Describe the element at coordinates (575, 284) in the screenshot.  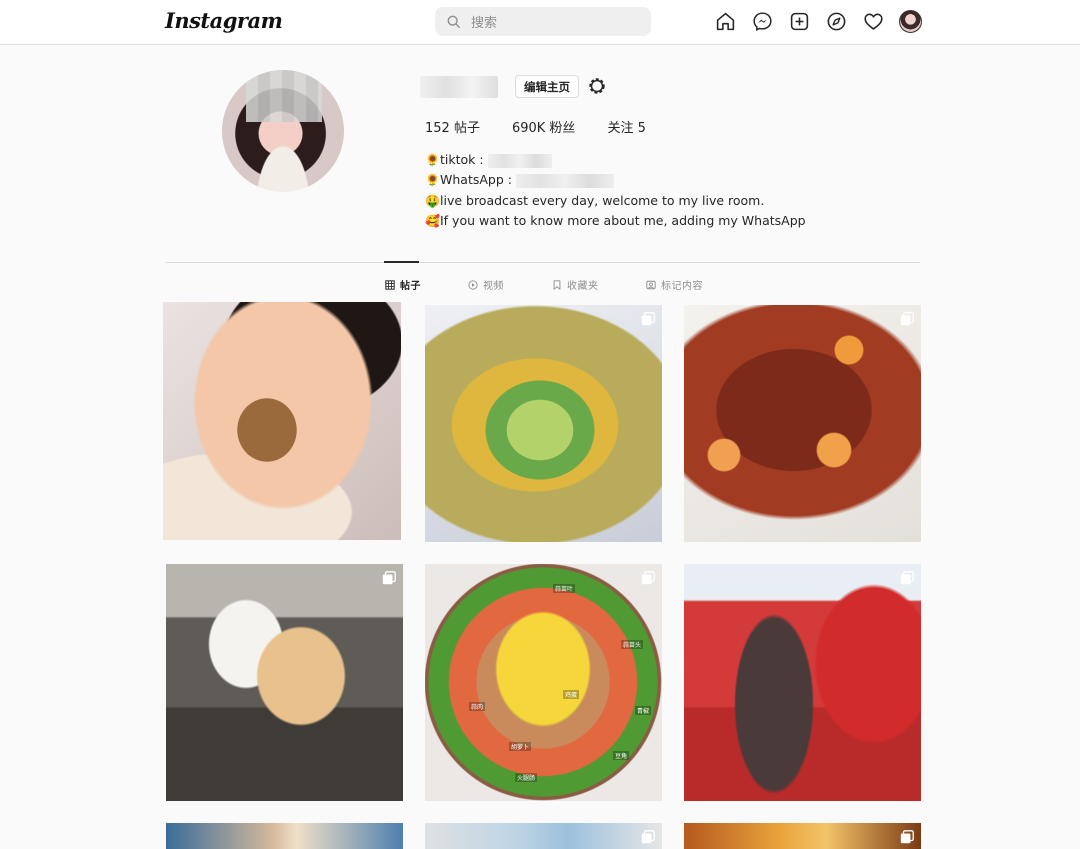
I see `tab-saved: 收藏夹` at that location.